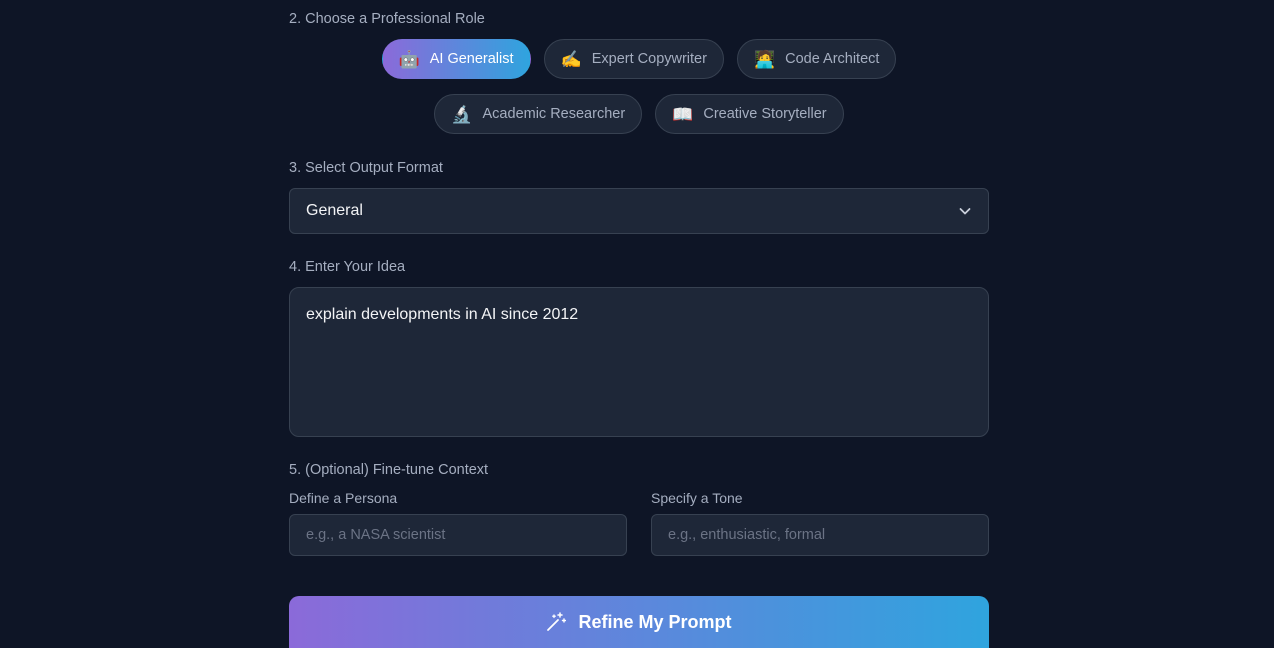 The height and width of the screenshot is (648, 1274). What do you see at coordinates (471, 59) in the screenshot?
I see `role-label: AI Generalist` at bounding box center [471, 59].